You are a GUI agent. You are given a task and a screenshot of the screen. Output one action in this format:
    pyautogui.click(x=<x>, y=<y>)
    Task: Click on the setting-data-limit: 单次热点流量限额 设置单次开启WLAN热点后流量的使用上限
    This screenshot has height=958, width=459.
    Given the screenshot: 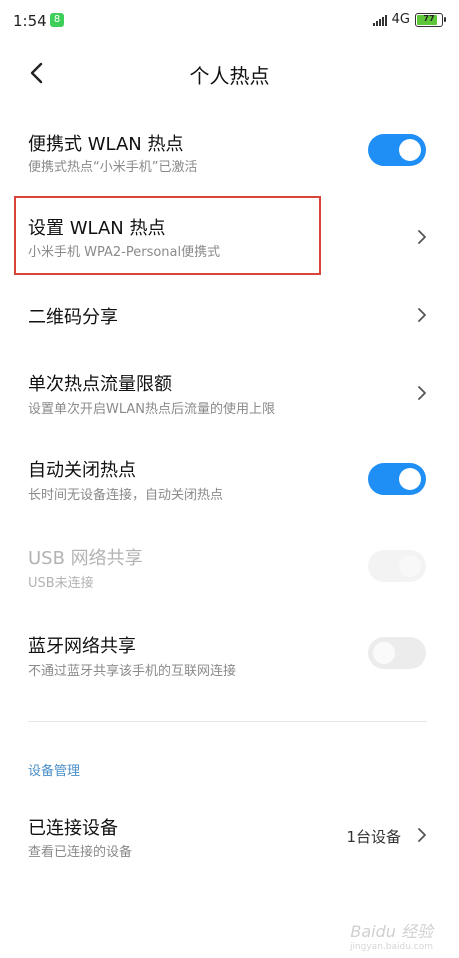 What is the action you would take?
    pyautogui.click(x=229, y=393)
    